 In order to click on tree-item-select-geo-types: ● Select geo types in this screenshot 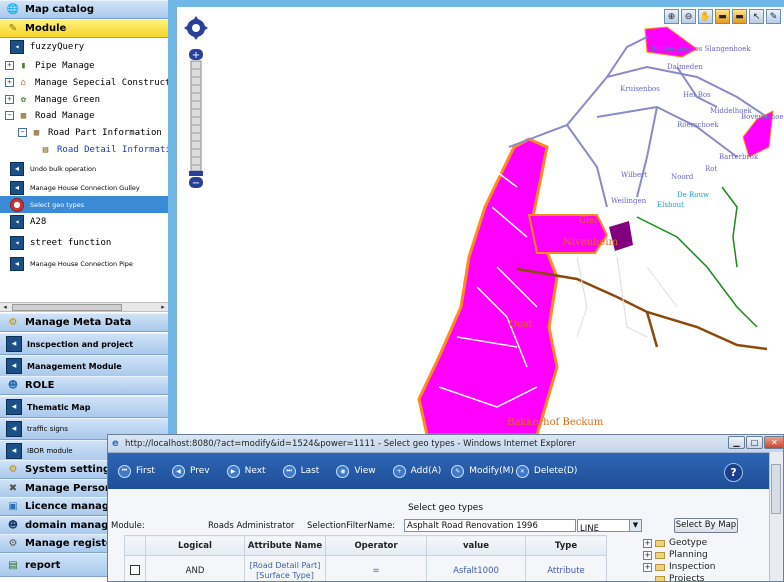, I will do `click(84, 204)`.